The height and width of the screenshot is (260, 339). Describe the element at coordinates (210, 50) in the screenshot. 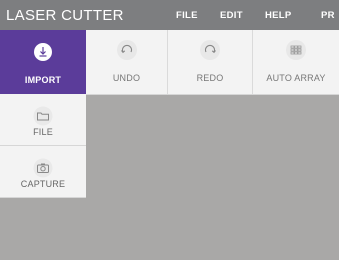

I see `redo-icon` at that location.